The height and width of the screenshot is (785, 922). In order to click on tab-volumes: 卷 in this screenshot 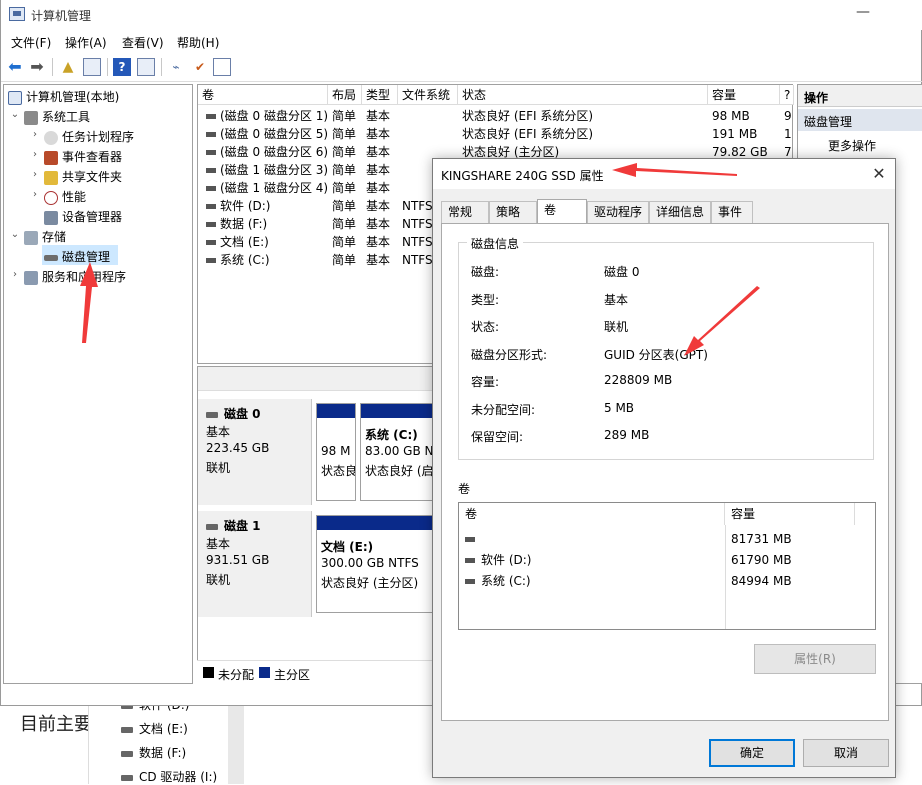, I will do `click(562, 211)`.